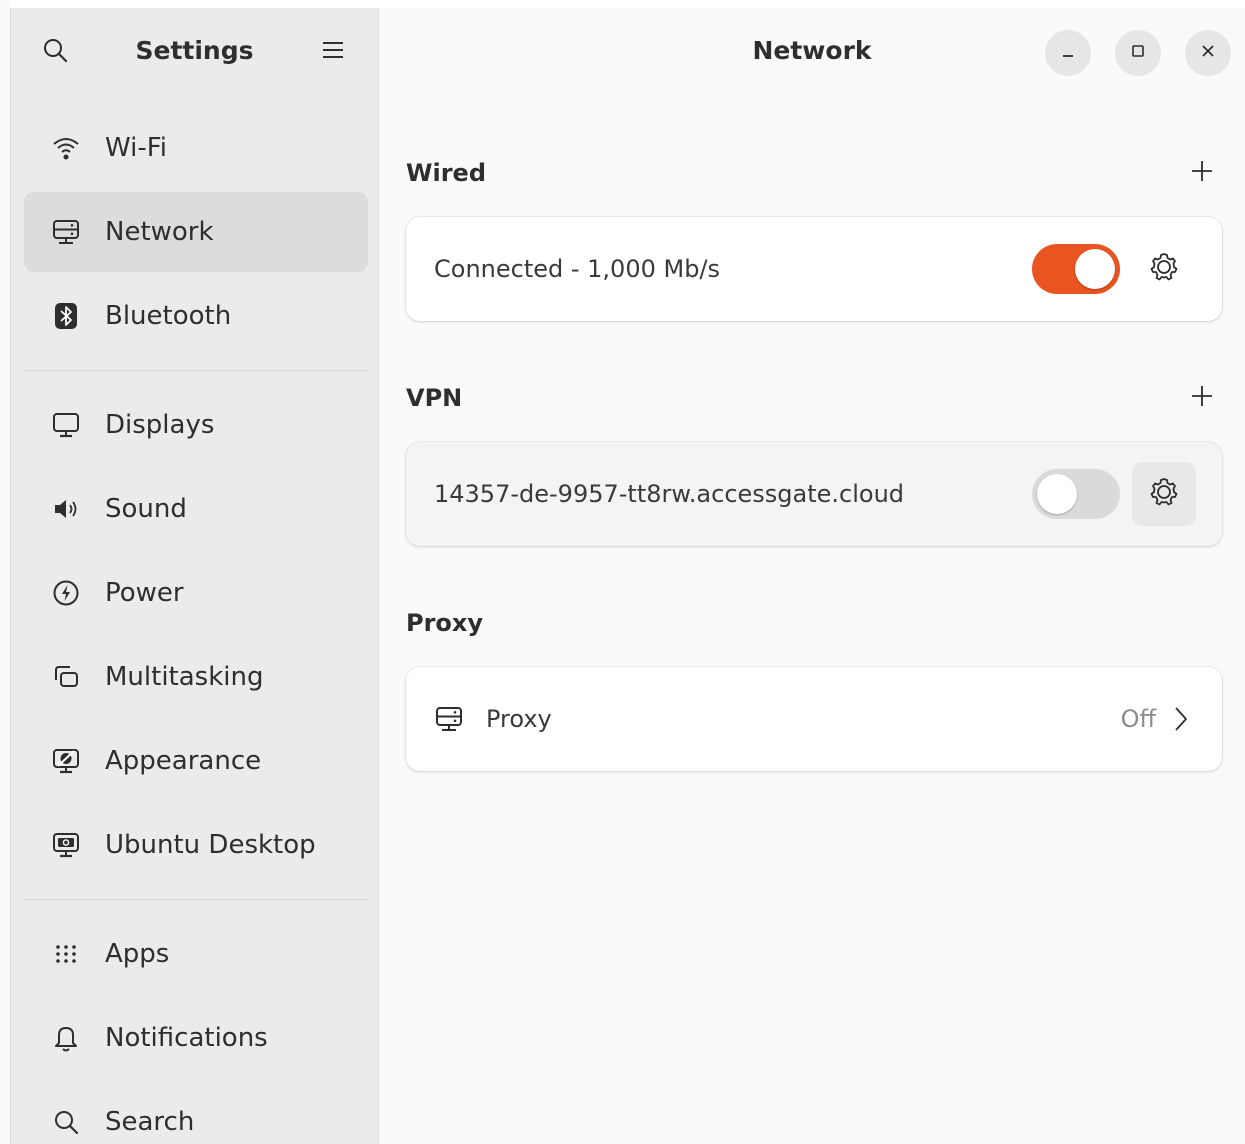  Describe the element at coordinates (66, 761) in the screenshot. I see `appearance-icon` at that location.